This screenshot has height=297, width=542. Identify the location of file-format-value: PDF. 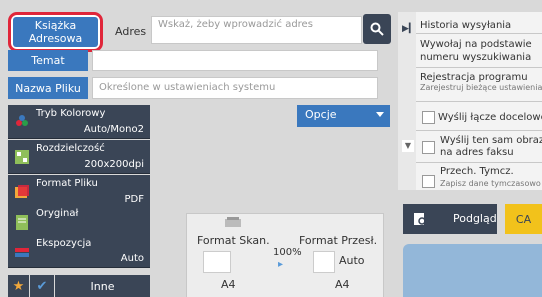
(134, 199).